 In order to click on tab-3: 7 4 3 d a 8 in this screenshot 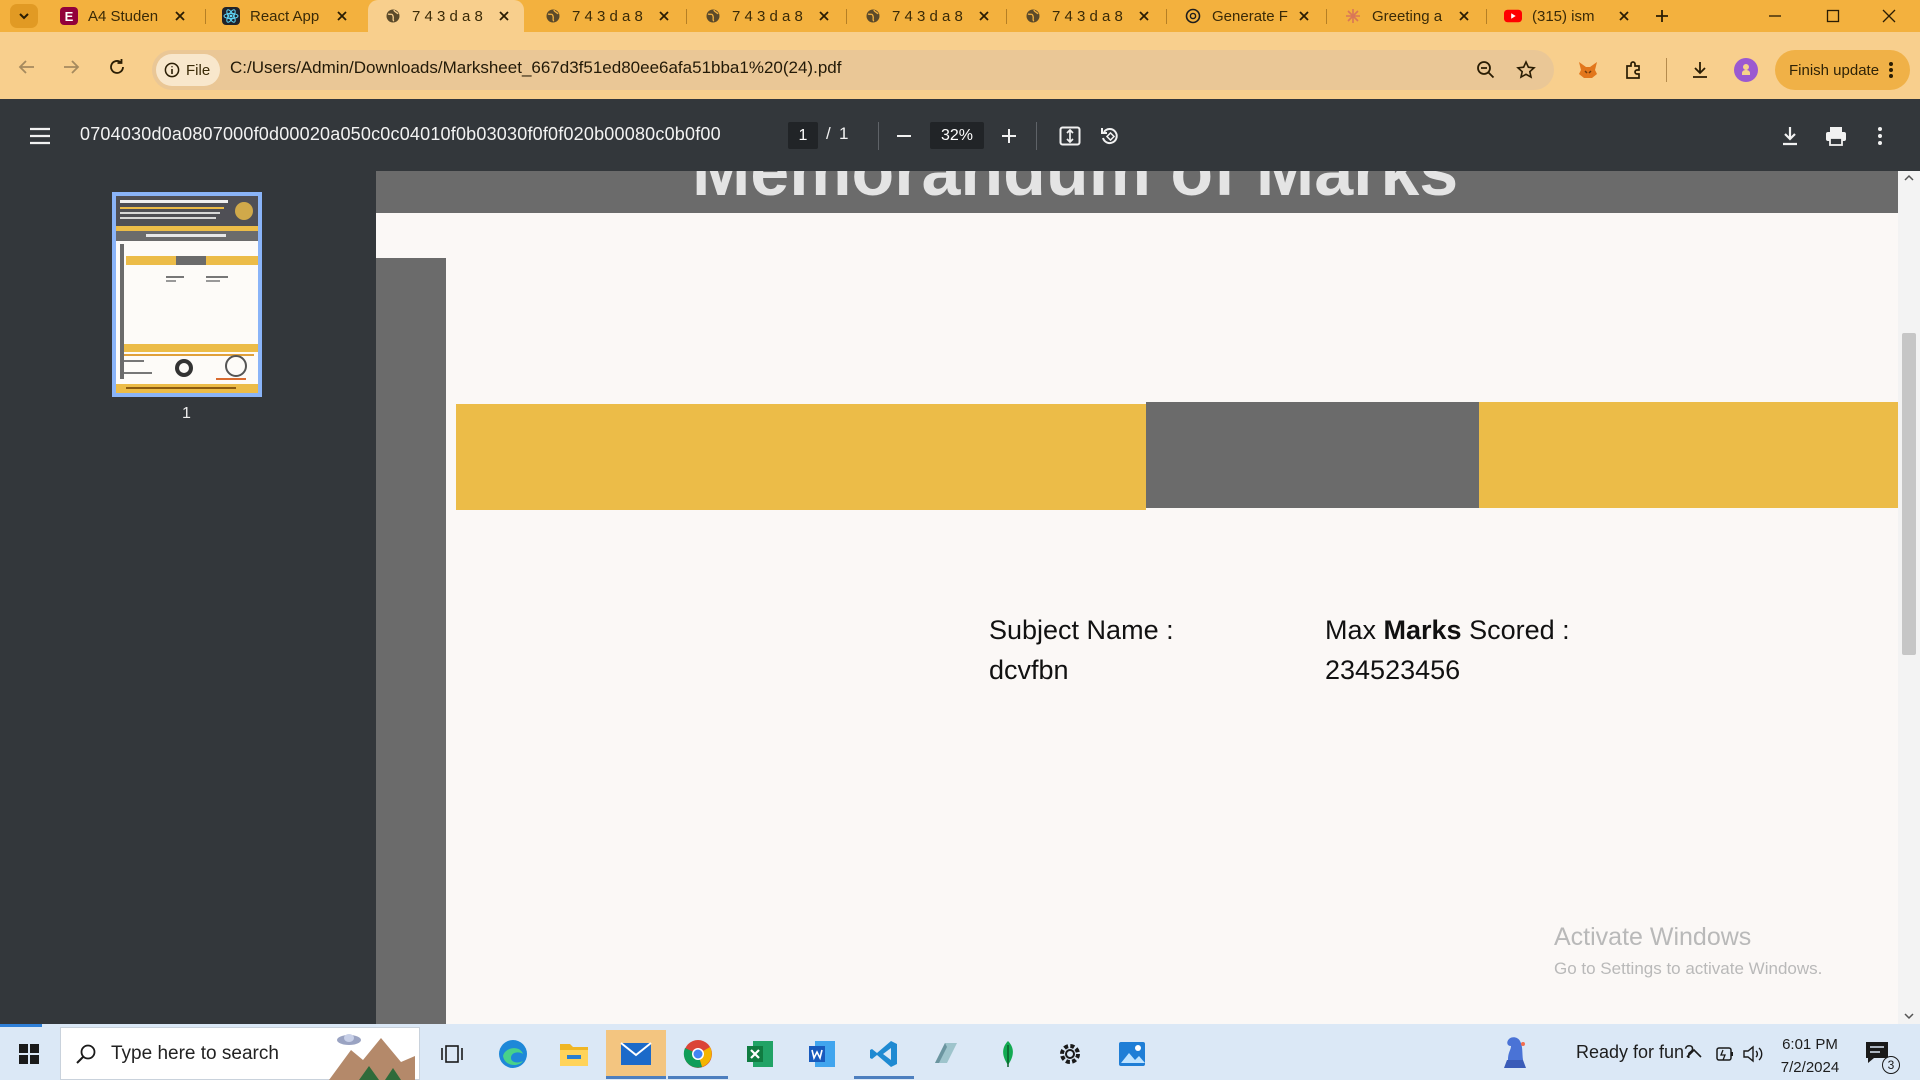, I will do `click(606, 16)`.